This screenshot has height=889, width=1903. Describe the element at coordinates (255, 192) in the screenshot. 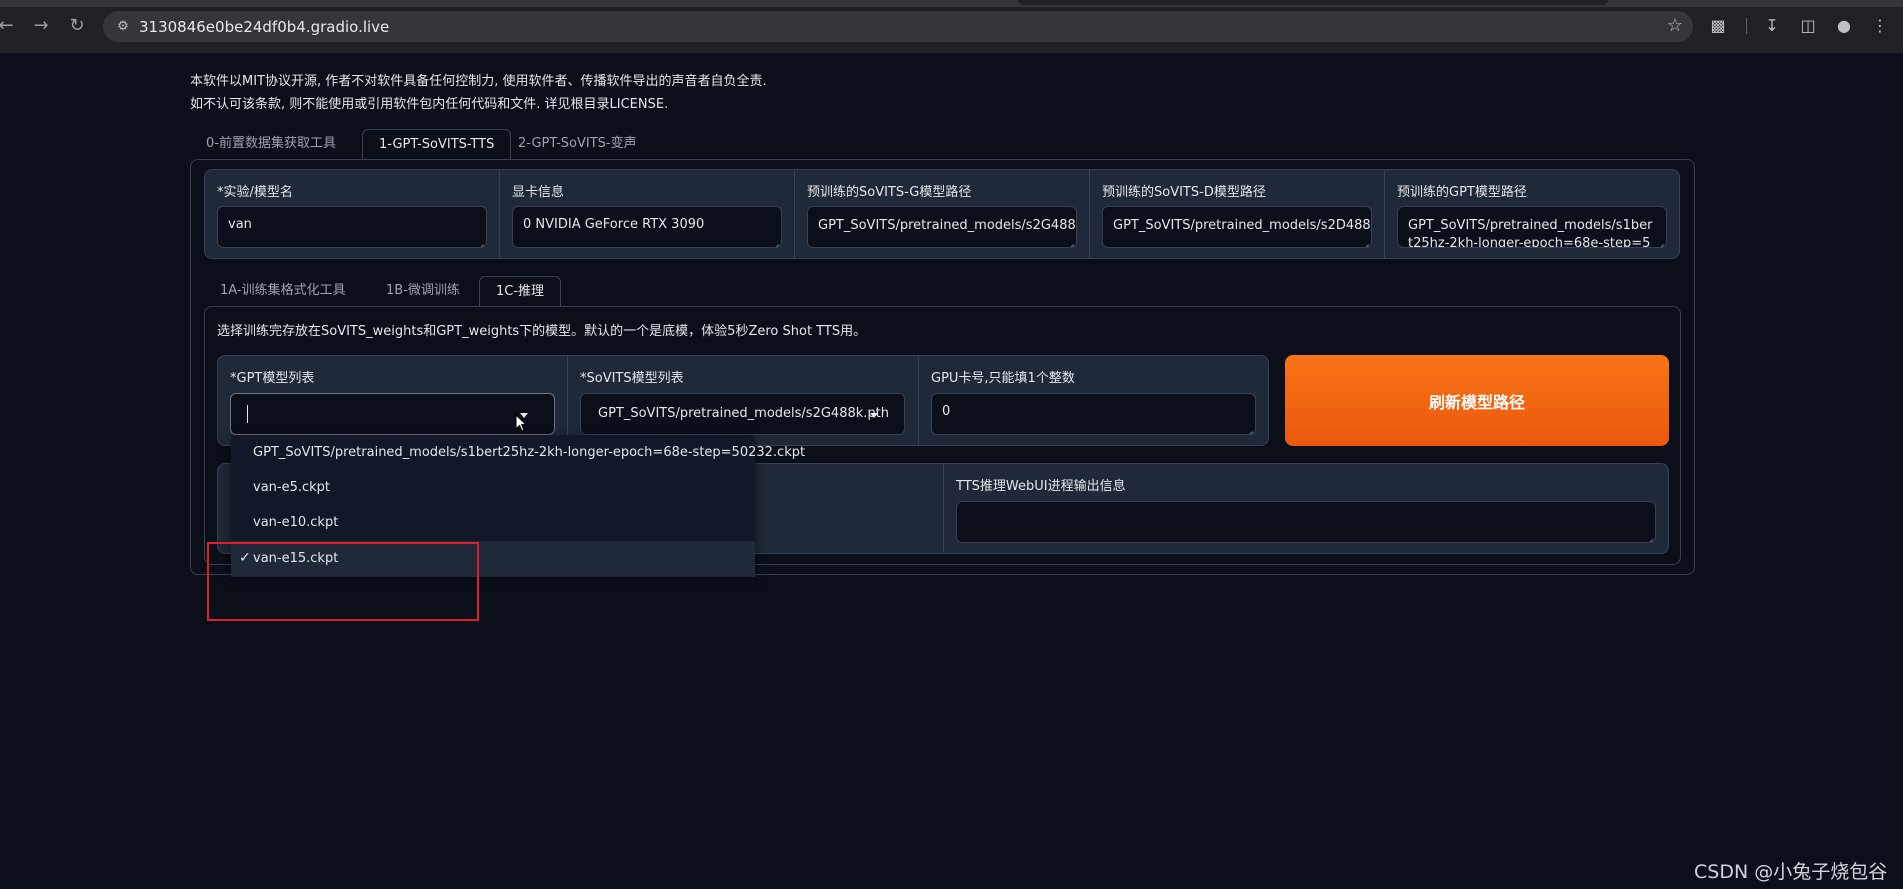

I see `exp-name-label: *实验/模型名` at that location.